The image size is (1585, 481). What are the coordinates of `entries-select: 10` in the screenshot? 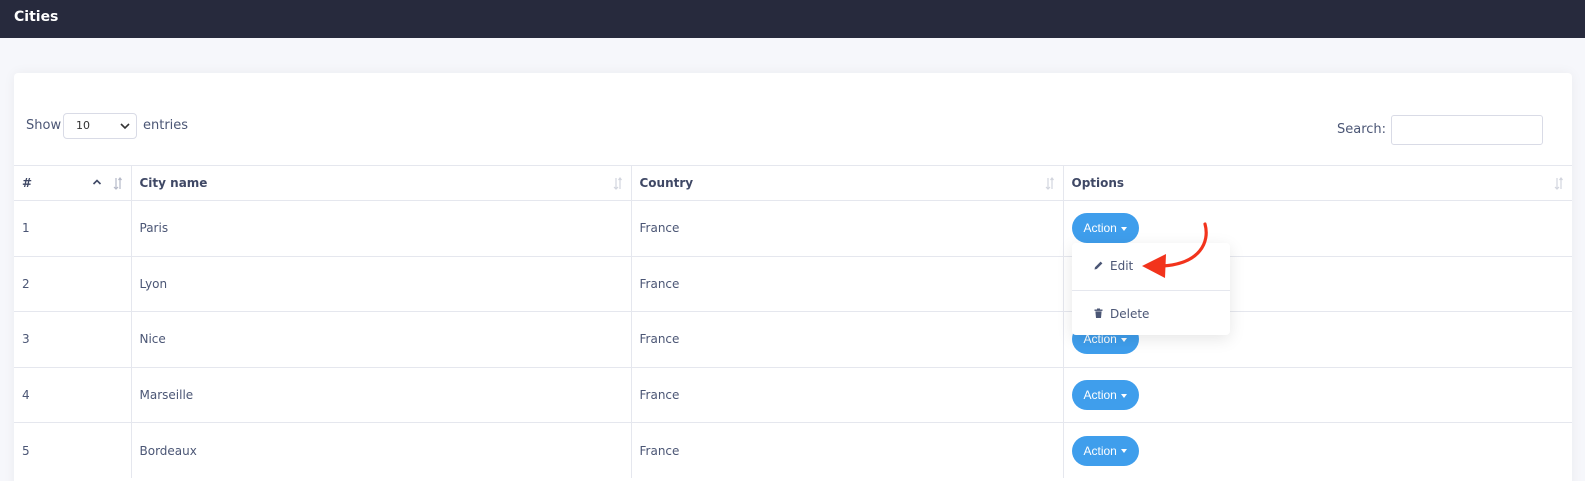 It's located at (100, 126).